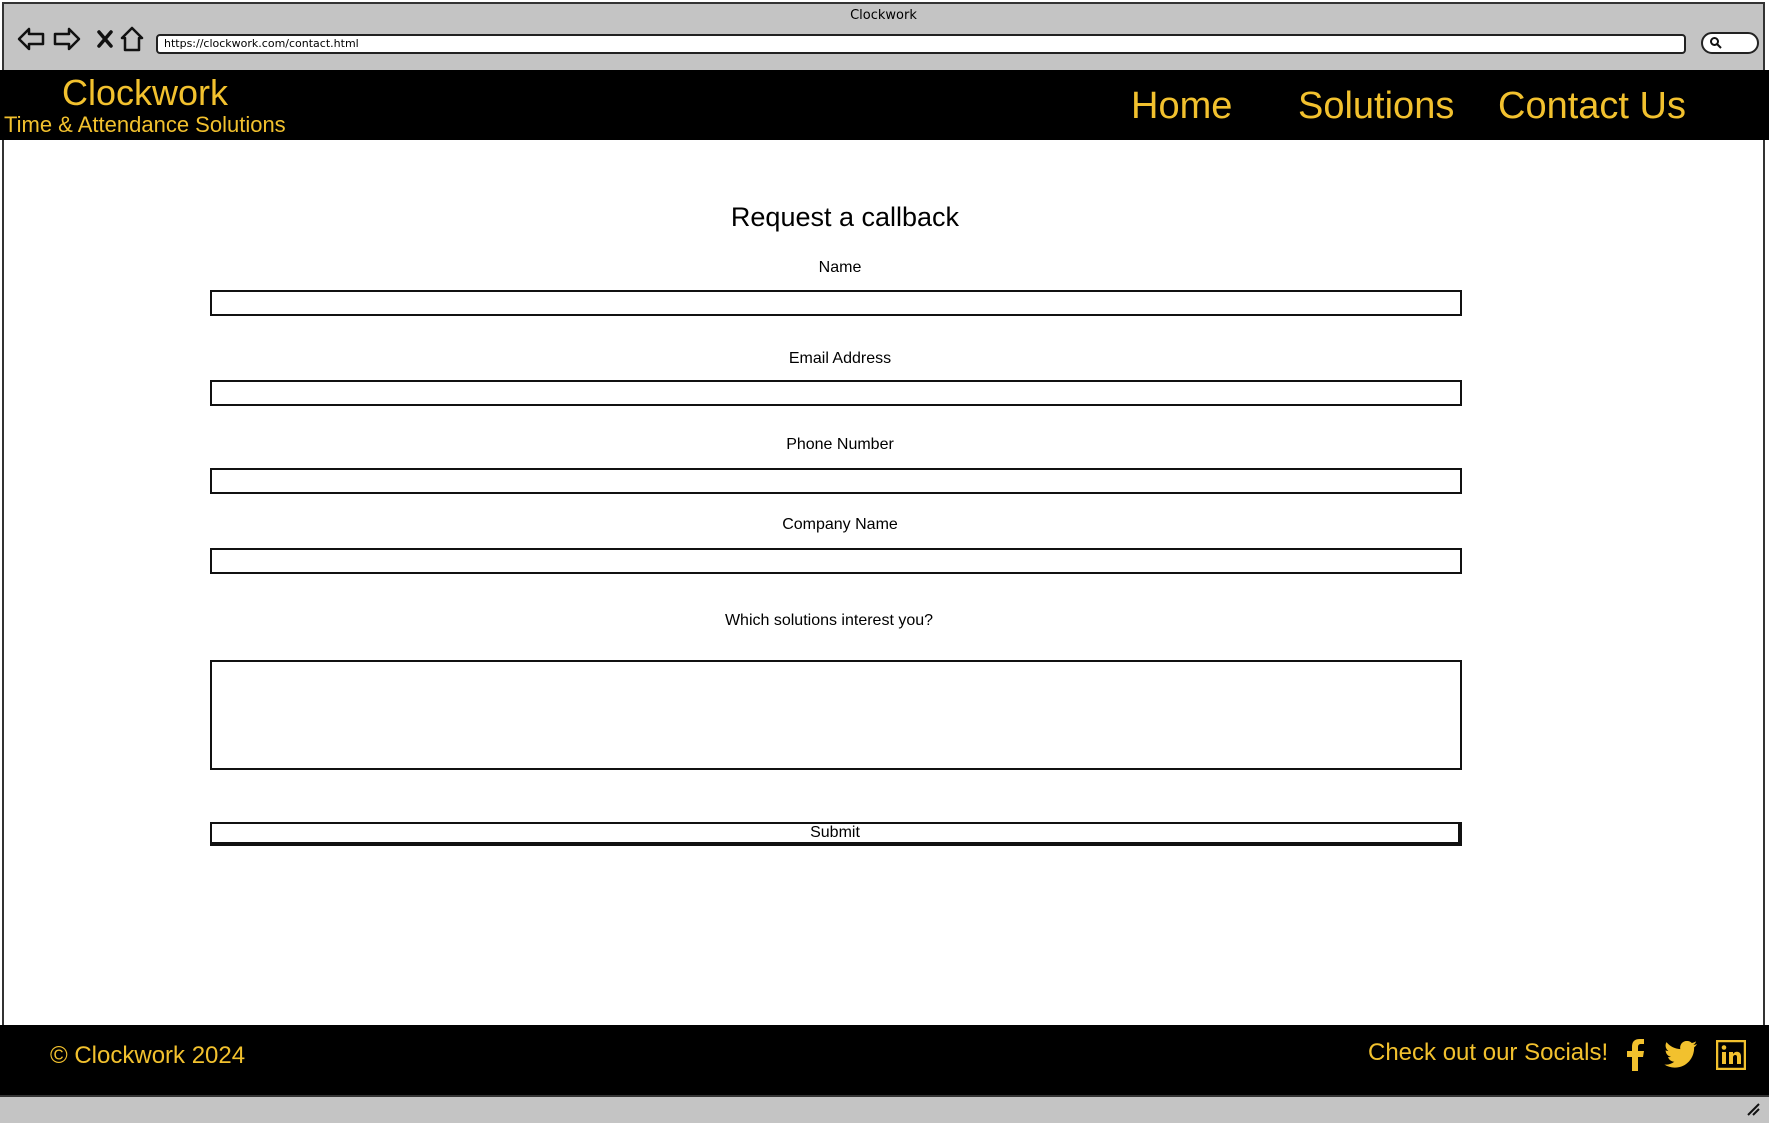  What do you see at coordinates (829, 620) in the screenshot?
I see `interest-label: Which solutions interest you?` at bounding box center [829, 620].